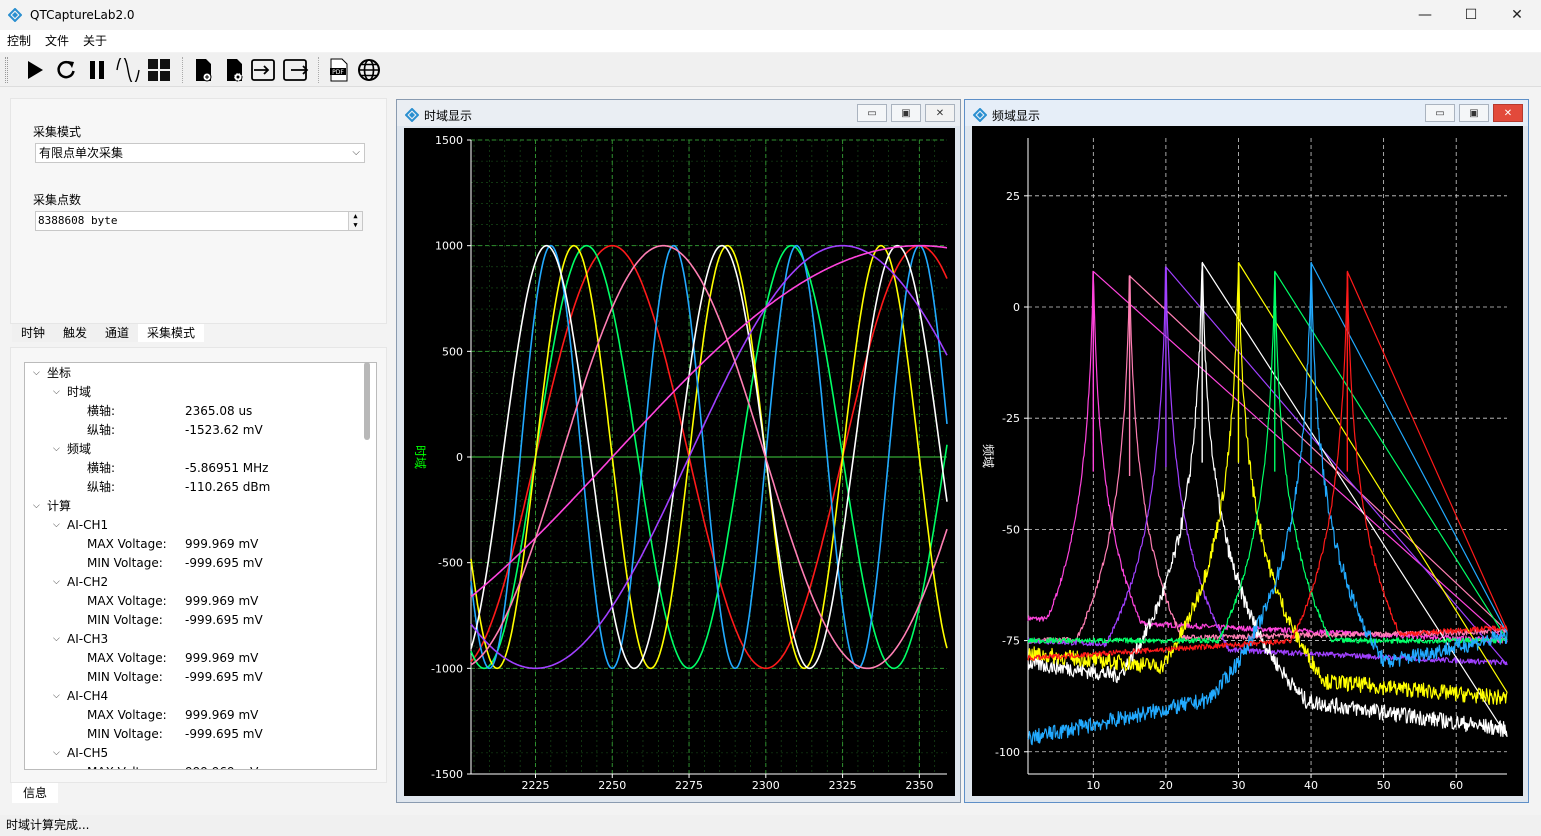  Describe the element at coordinates (339, 70) in the screenshot. I see `pdf-button: PDF` at that location.